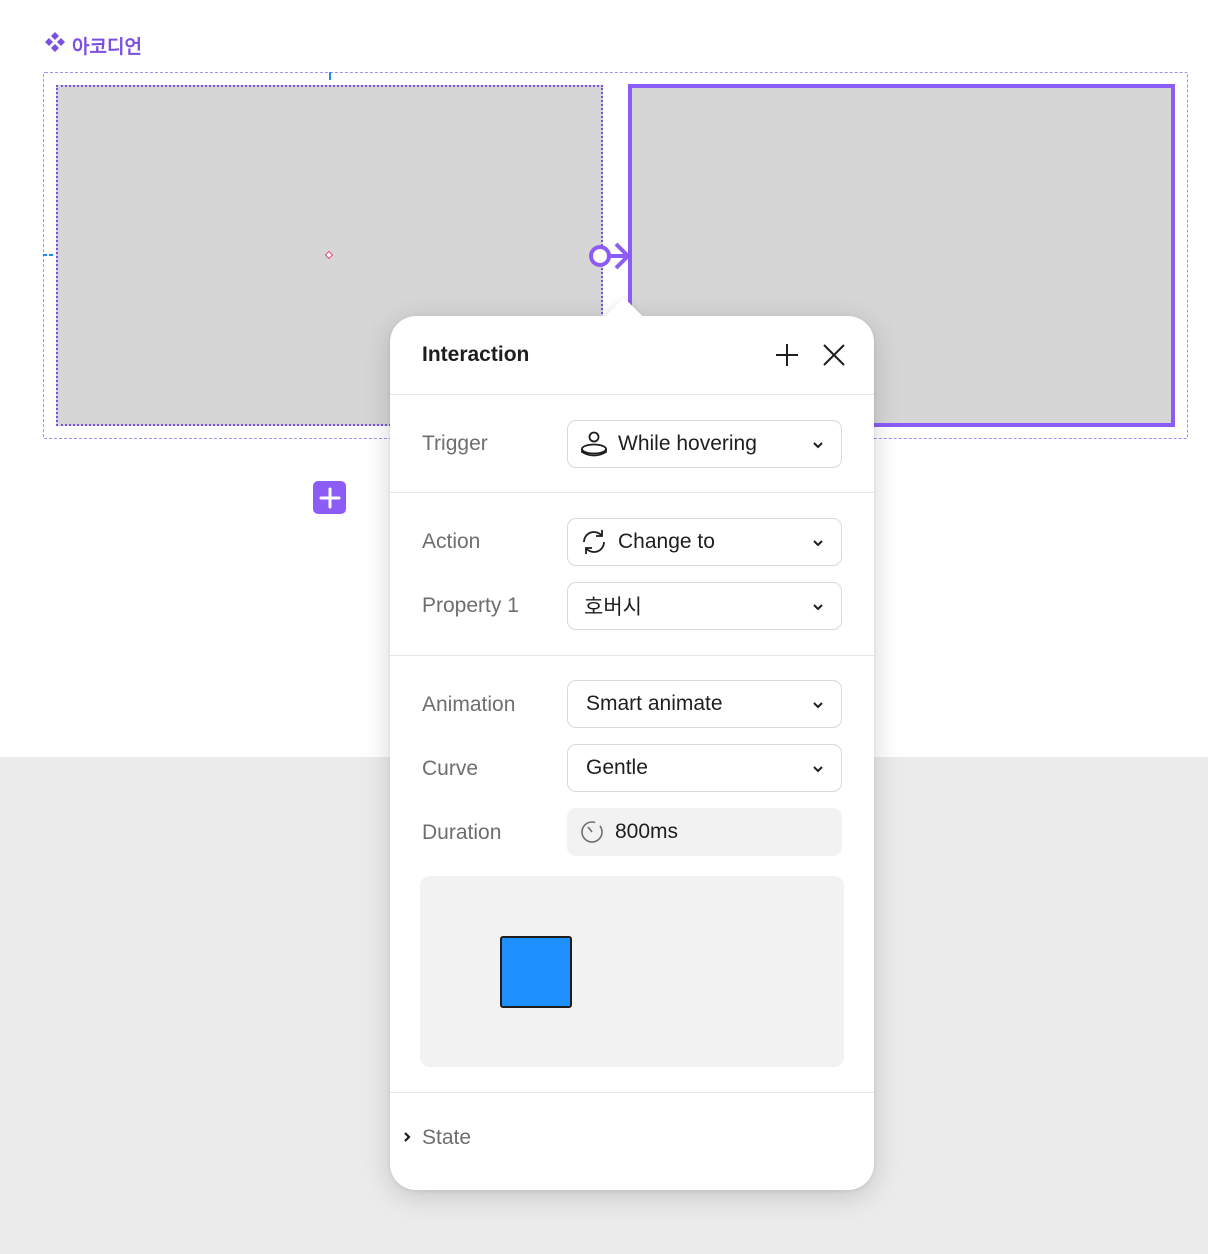 The height and width of the screenshot is (1254, 1208). I want to click on guide-tick-top, so click(330, 76).